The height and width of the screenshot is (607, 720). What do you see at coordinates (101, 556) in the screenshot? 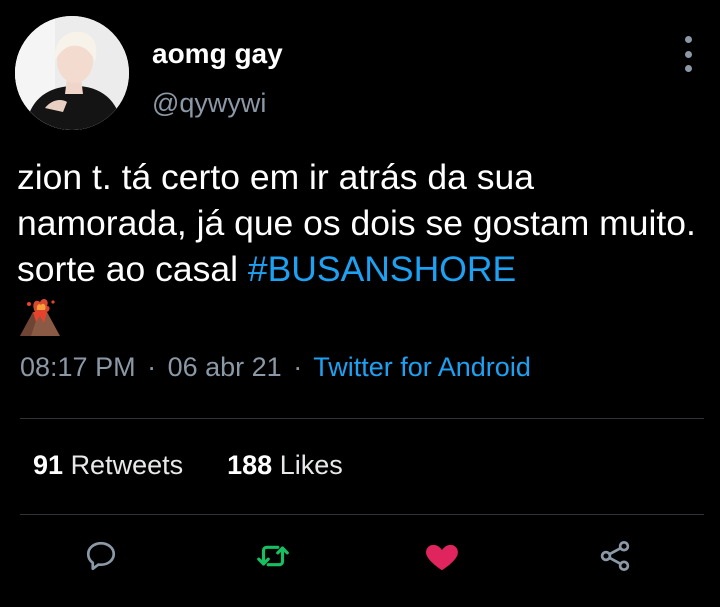
I see `reply-icon` at bounding box center [101, 556].